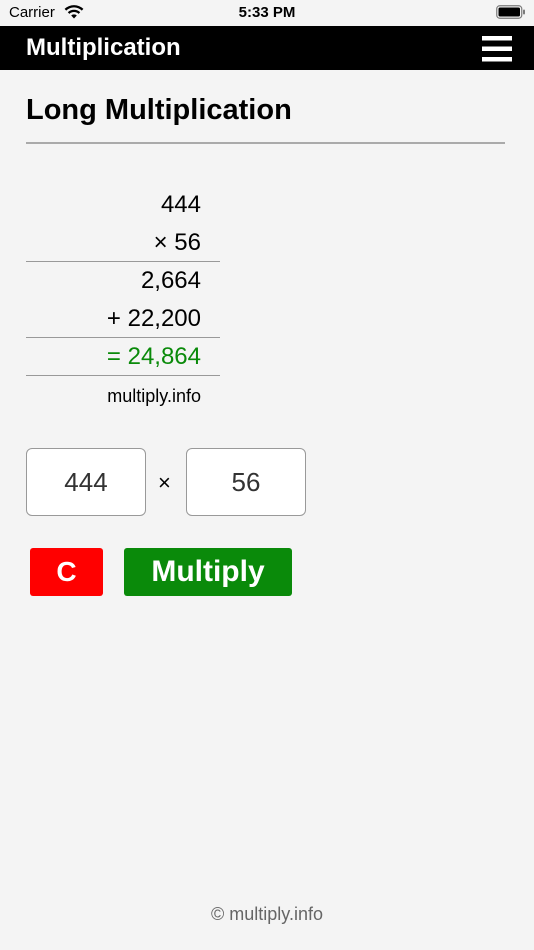 The image size is (534, 950). I want to click on second-number-input, so click(246, 482).